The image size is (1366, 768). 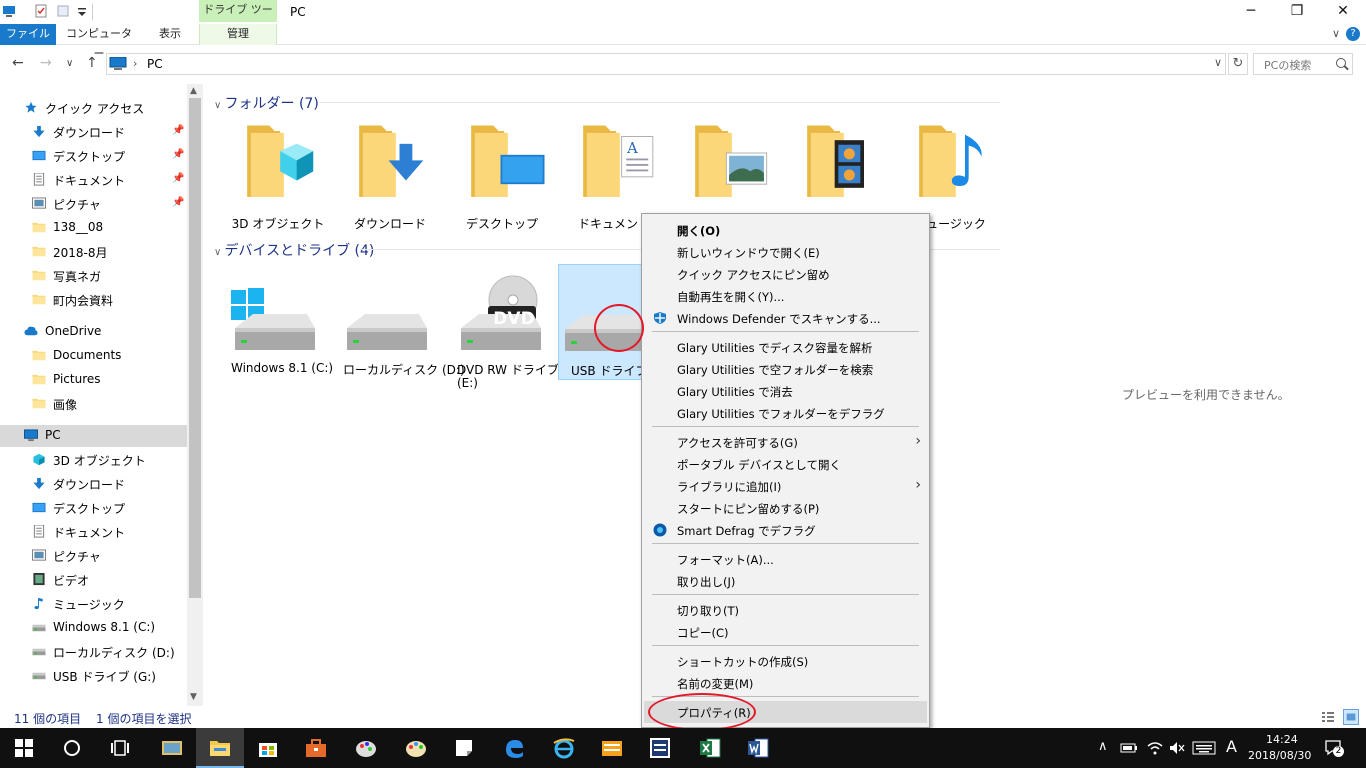 What do you see at coordinates (1282, 739) in the screenshot?
I see `clock-time: 14:24` at bounding box center [1282, 739].